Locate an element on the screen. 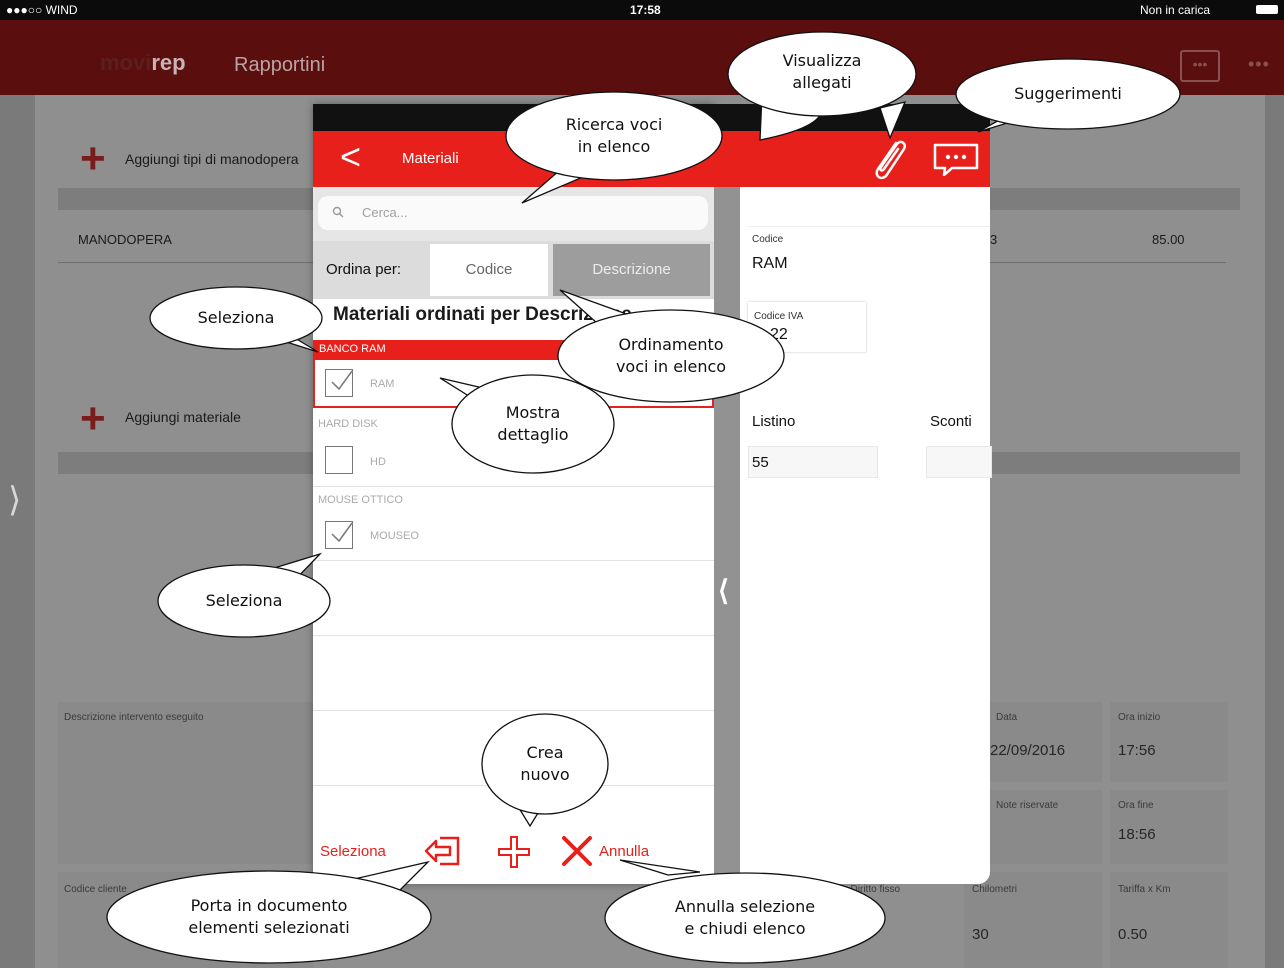 Image resolution: width=1284 pixels, height=968 pixels. callout-bring: Porta in documento elementi selezionati is located at coordinates (269, 916).